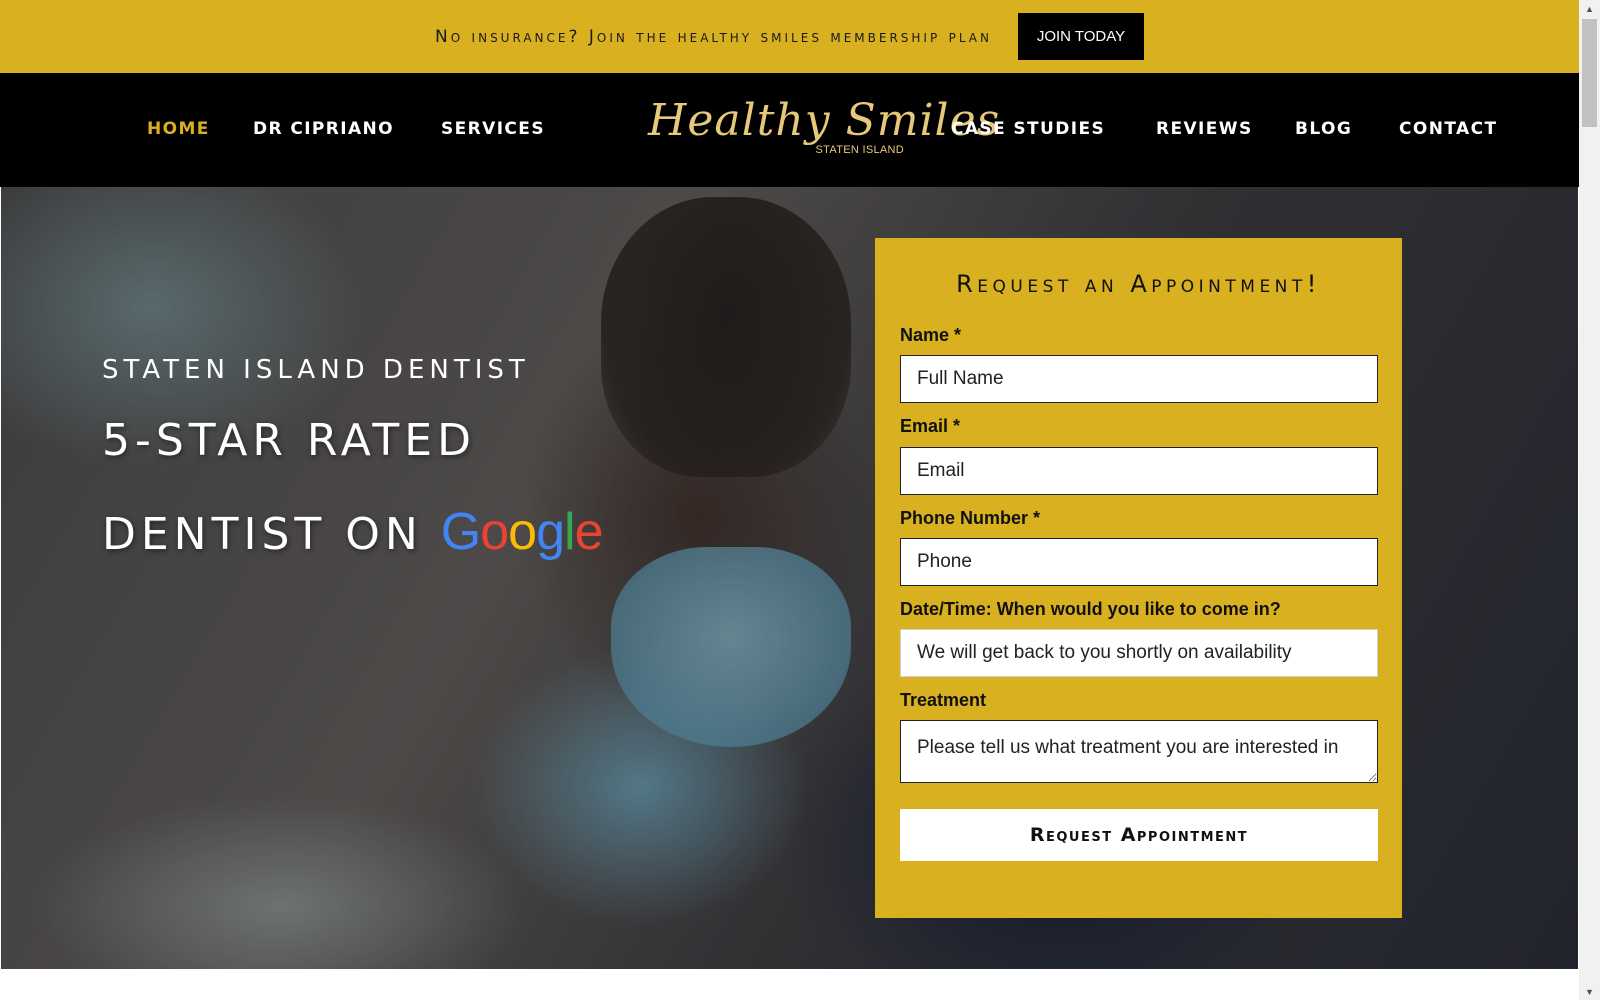 This screenshot has height=1000, width=1600. I want to click on nav-item-blog: BLOG, so click(1323, 129).